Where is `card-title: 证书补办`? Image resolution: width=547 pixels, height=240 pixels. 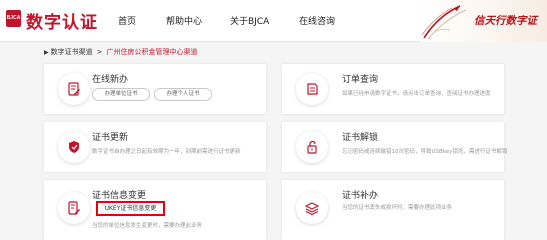
card-title: 证书补办 is located at coordinates (360, 196).